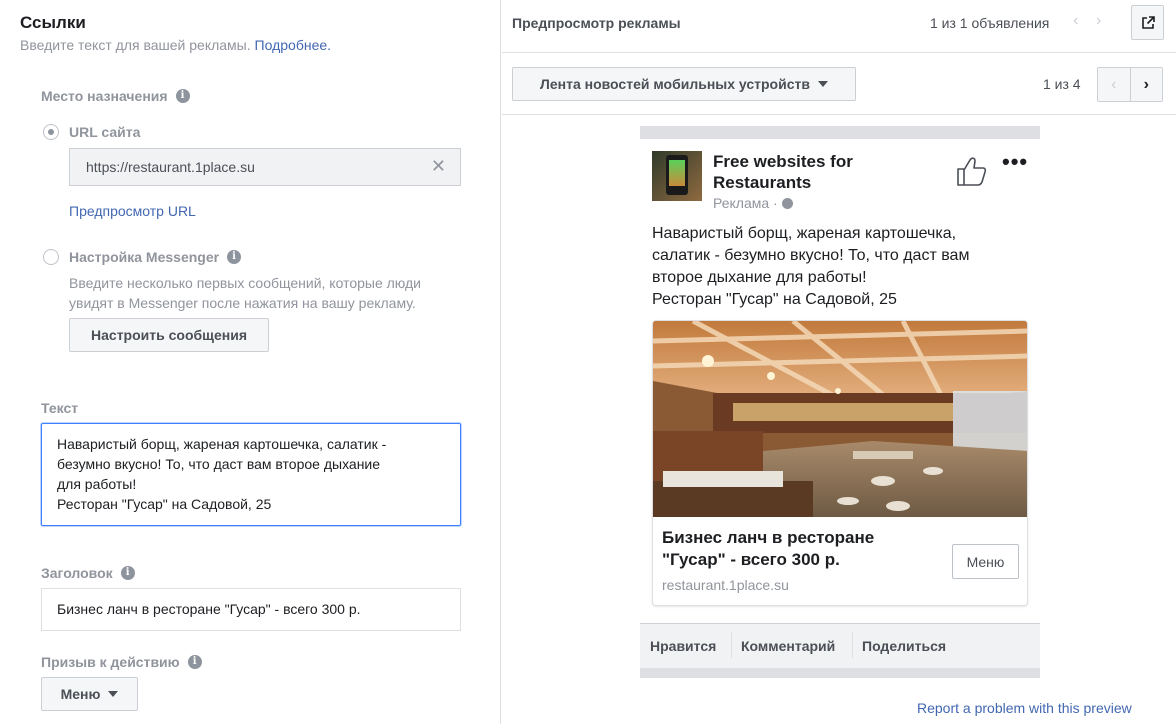 The width and height of the screenshot is (1176, 724). I want to click on headline-label: Заголовок i, so click(88, 573).